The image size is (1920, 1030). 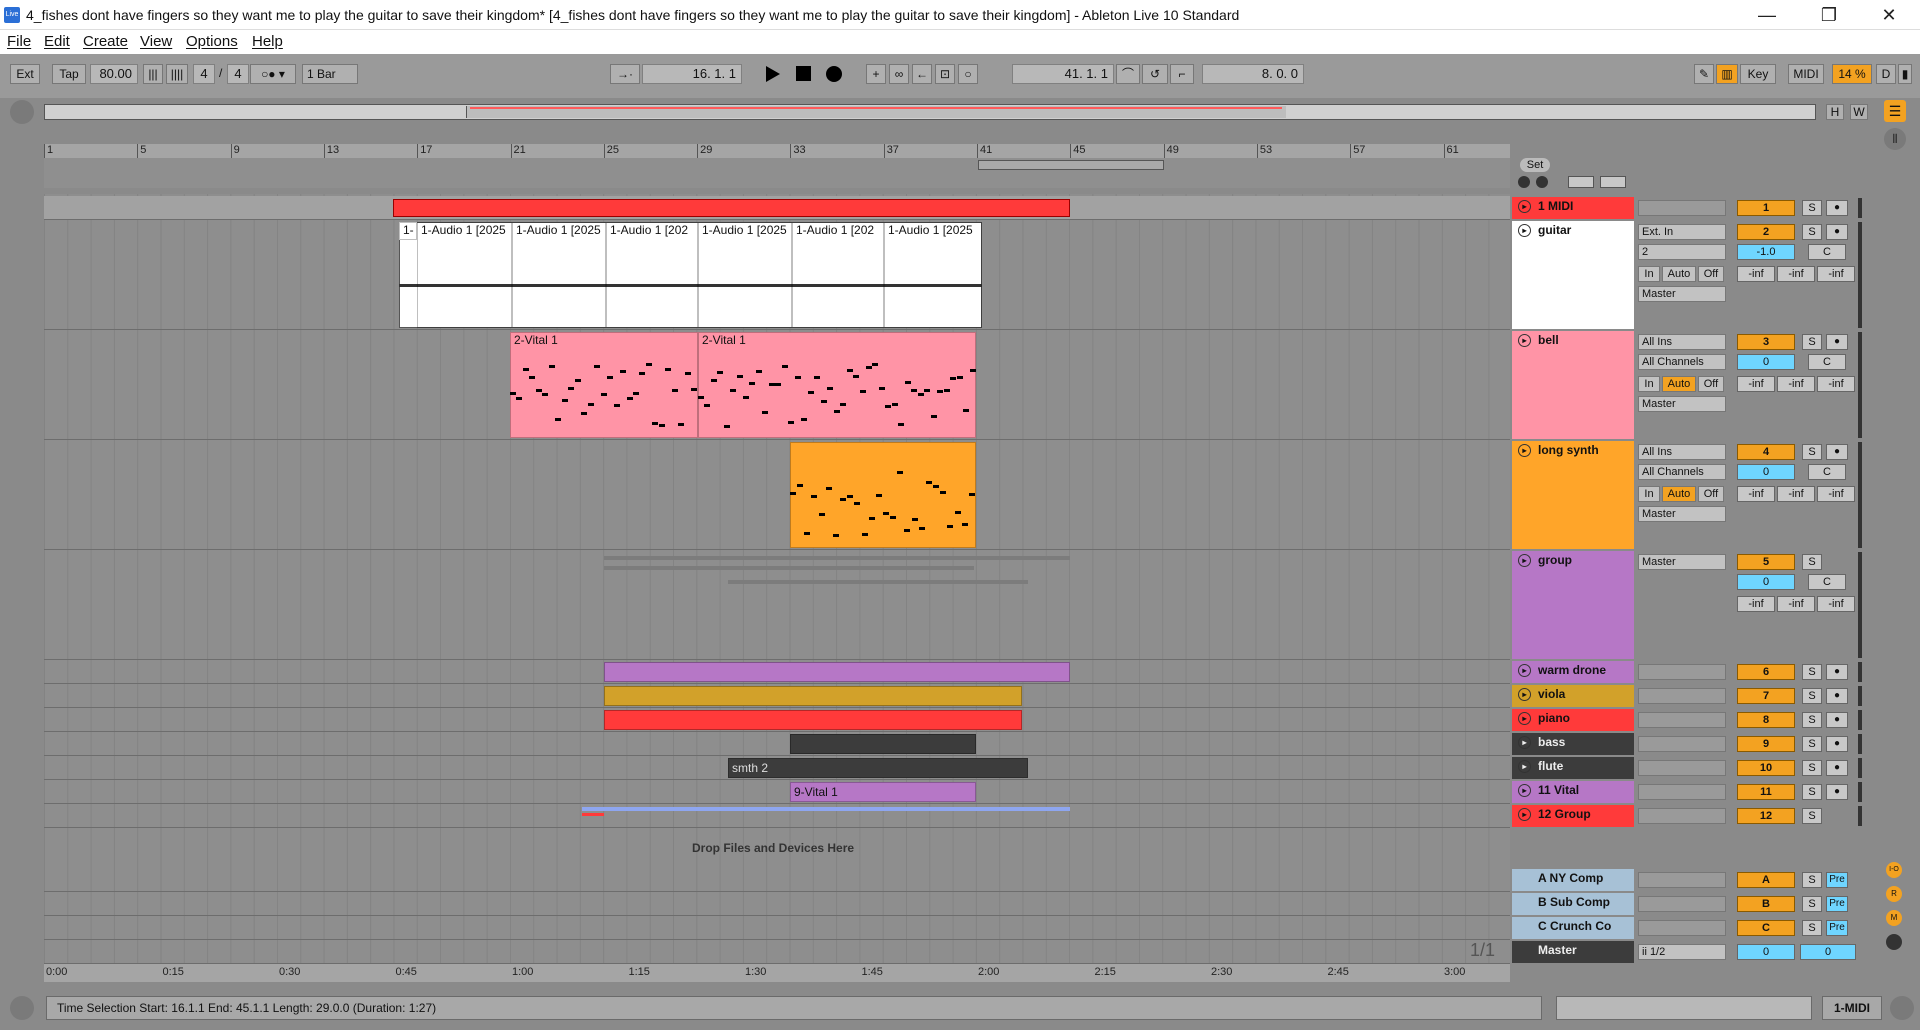 What do you see at coordinates (777, 151) in the screenshot?
I see `beat-ruler` at bounding box center [777, 151].